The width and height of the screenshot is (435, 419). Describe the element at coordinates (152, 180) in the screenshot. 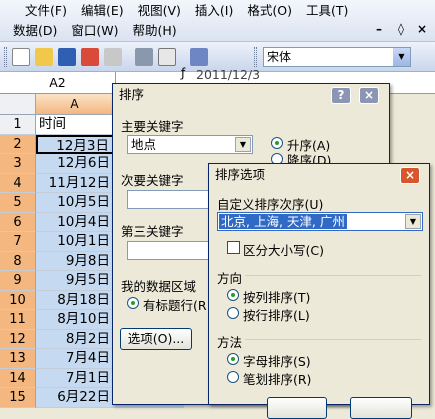

I see `secondary-key-label: 次要关键字` at that location.